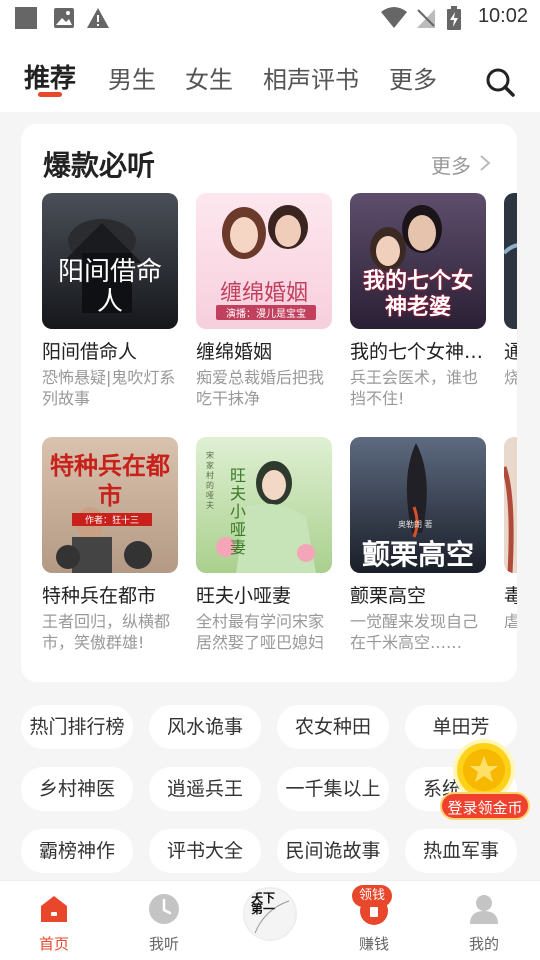 This screenshot has width=540, height=960. I want to click on no-signal-icon, so click(426, 18).